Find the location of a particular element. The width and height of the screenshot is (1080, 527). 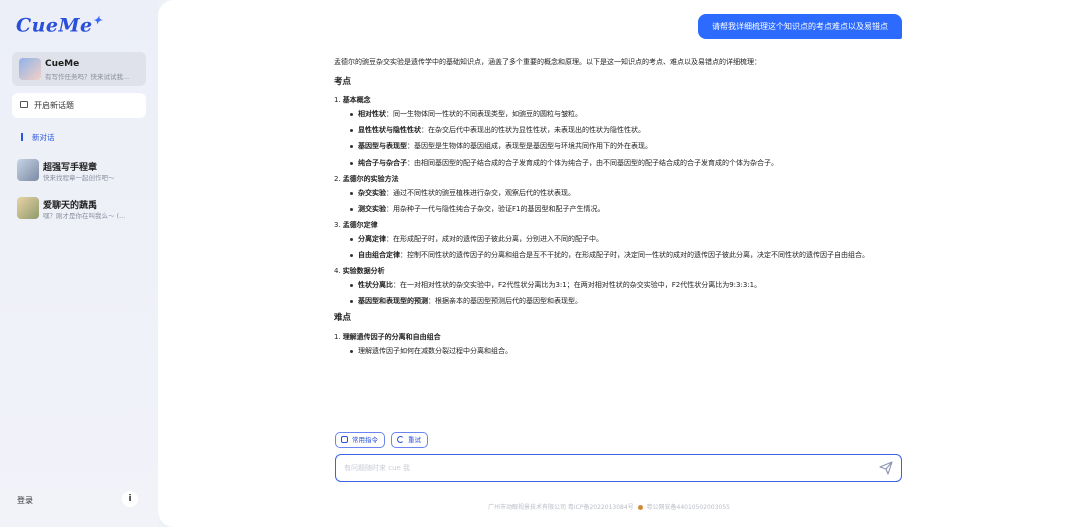

user-message: 请帮我详细梳理这个知识点的考点难点以及易错点 is located at coordinates (800, 26).